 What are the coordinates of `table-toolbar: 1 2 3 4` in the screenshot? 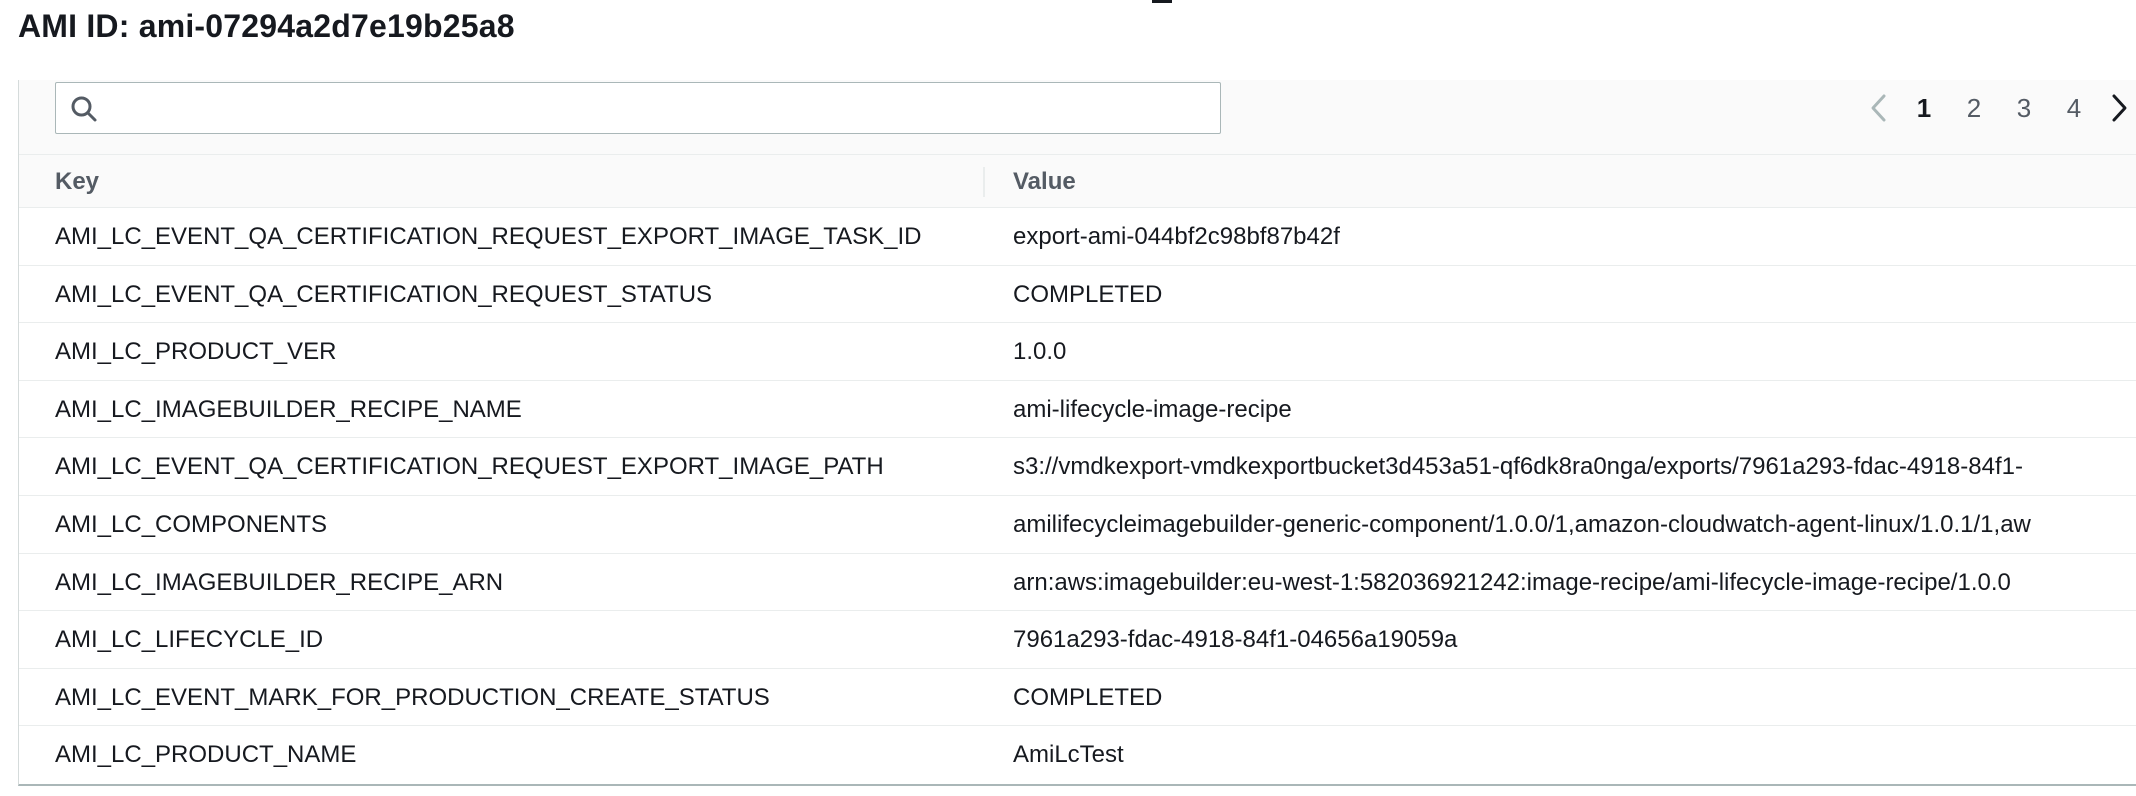 It's located at (1077, 117).